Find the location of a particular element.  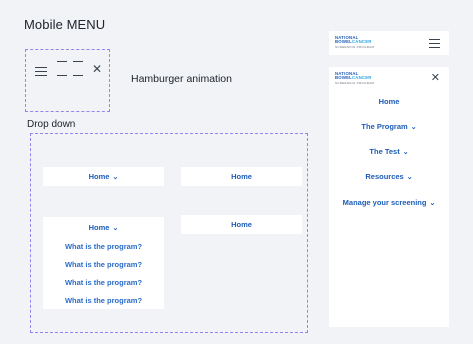

mobile-nav-program: The Program ⌄ is located at coordinates (389, 126).